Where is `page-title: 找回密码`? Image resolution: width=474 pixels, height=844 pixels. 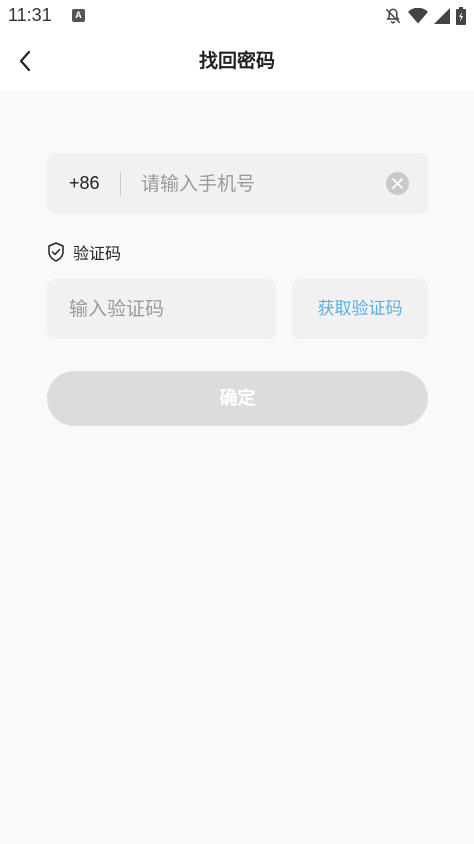 page-title: 找回密码 is located at coordinates (236, 61).